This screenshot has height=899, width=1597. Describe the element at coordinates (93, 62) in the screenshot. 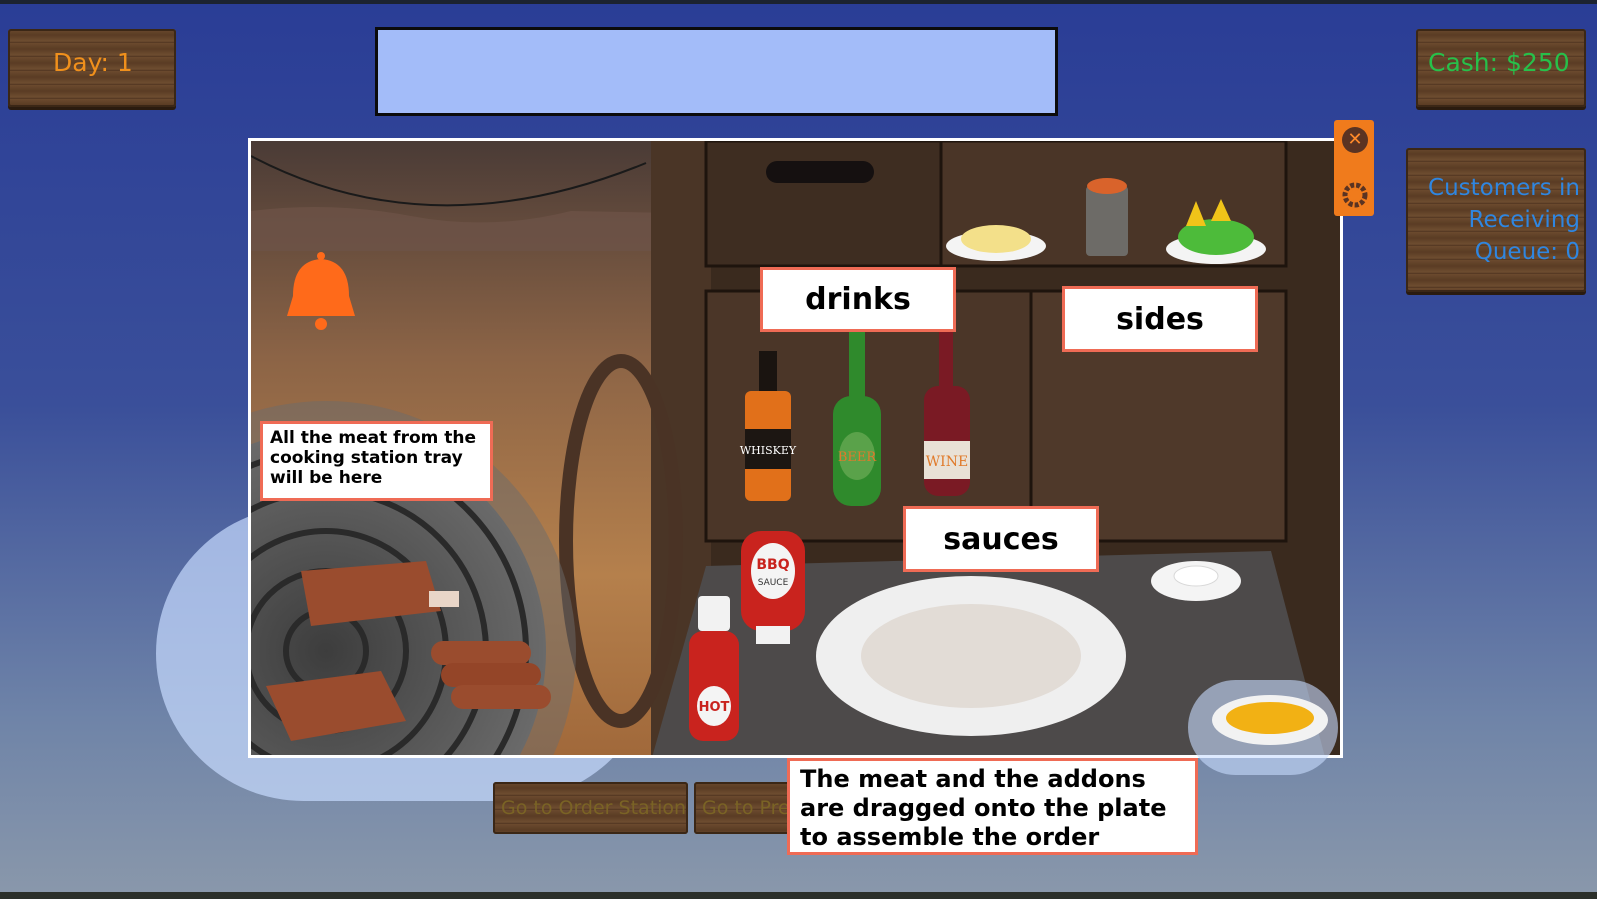

I see `day-counter: Day: 1` at that location.